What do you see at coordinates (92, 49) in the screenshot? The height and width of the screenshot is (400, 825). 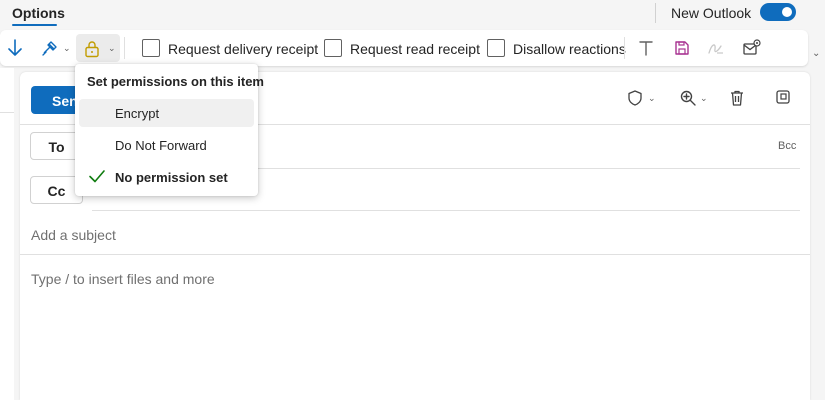 I see `lock-icon` at bounding box center [92, 49].